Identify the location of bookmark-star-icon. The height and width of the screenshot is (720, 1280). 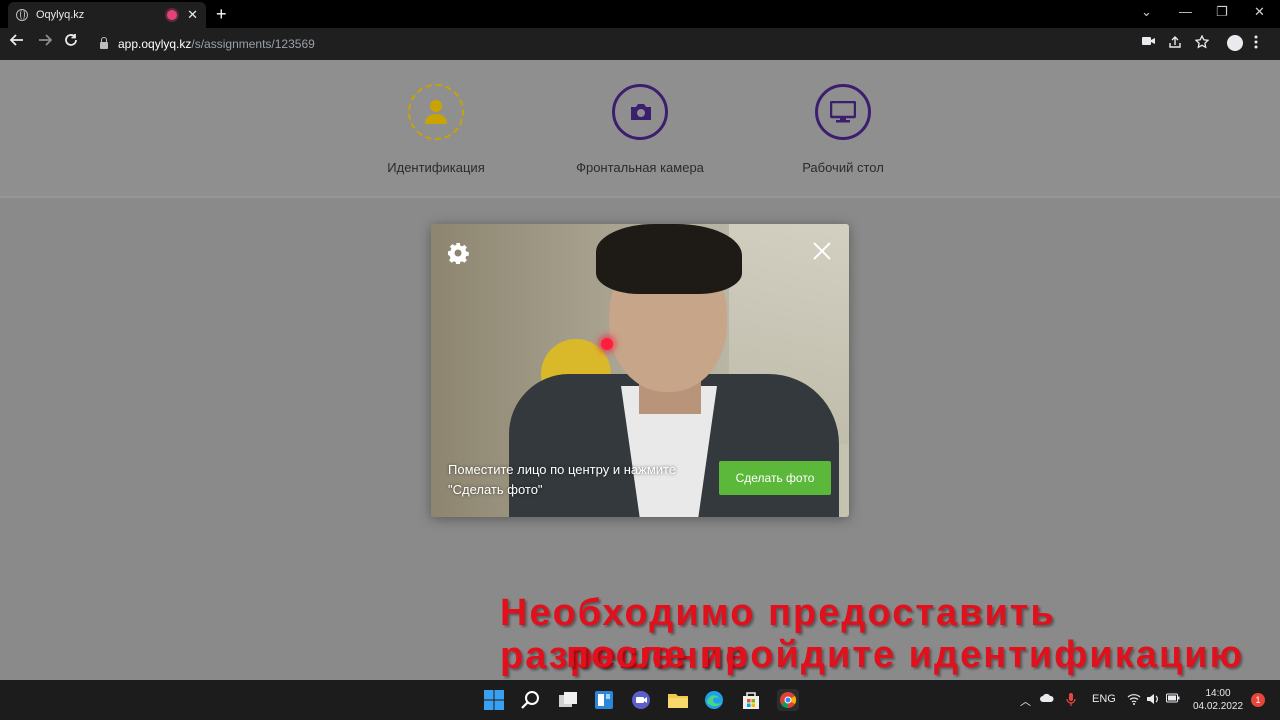
(1202, 43).